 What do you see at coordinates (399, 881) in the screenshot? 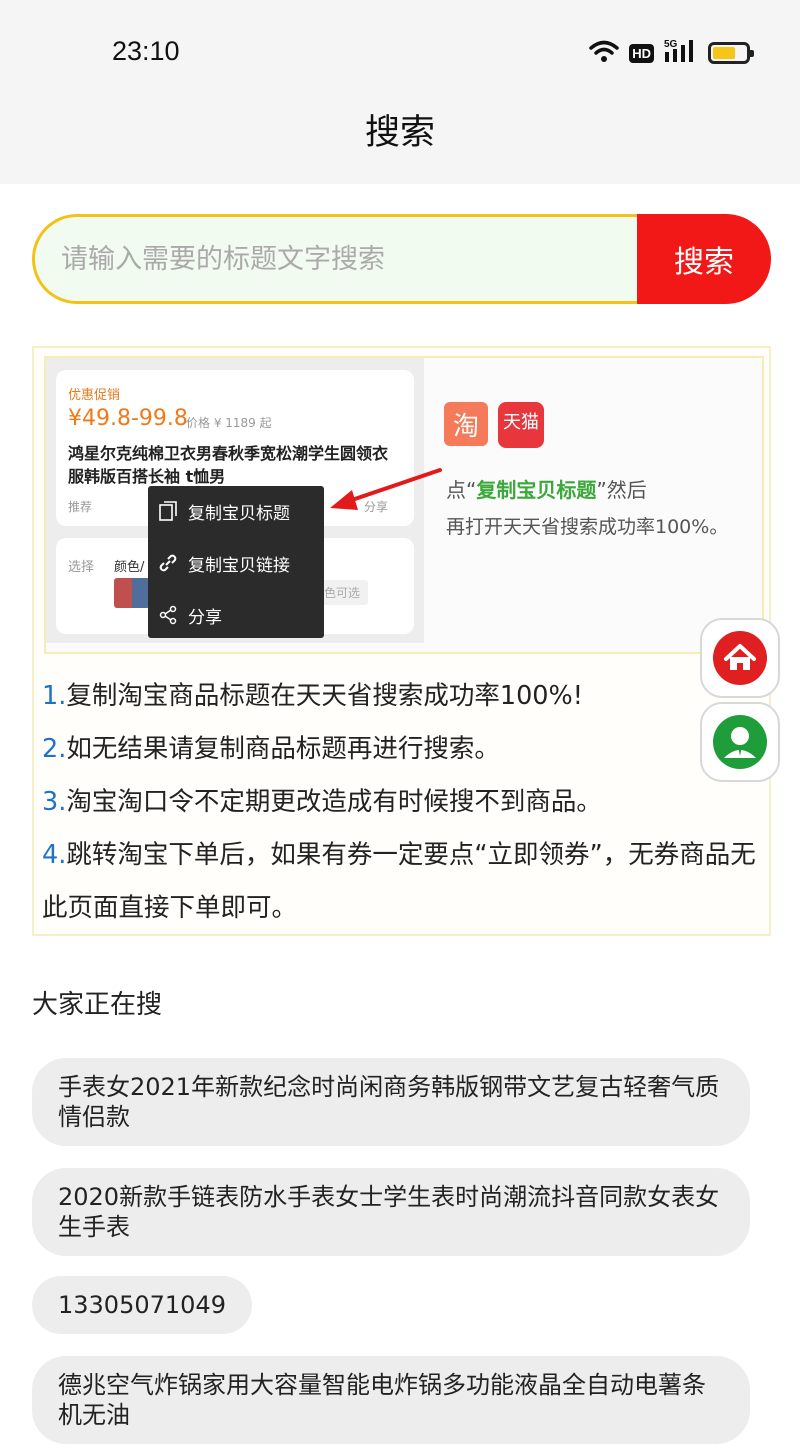
I see `instruction-text: 跳转淘宝下单后，如果有券一定要点“立即领券”，无券商品无此页面直接下单即可。` at bounding box center [399, 881].